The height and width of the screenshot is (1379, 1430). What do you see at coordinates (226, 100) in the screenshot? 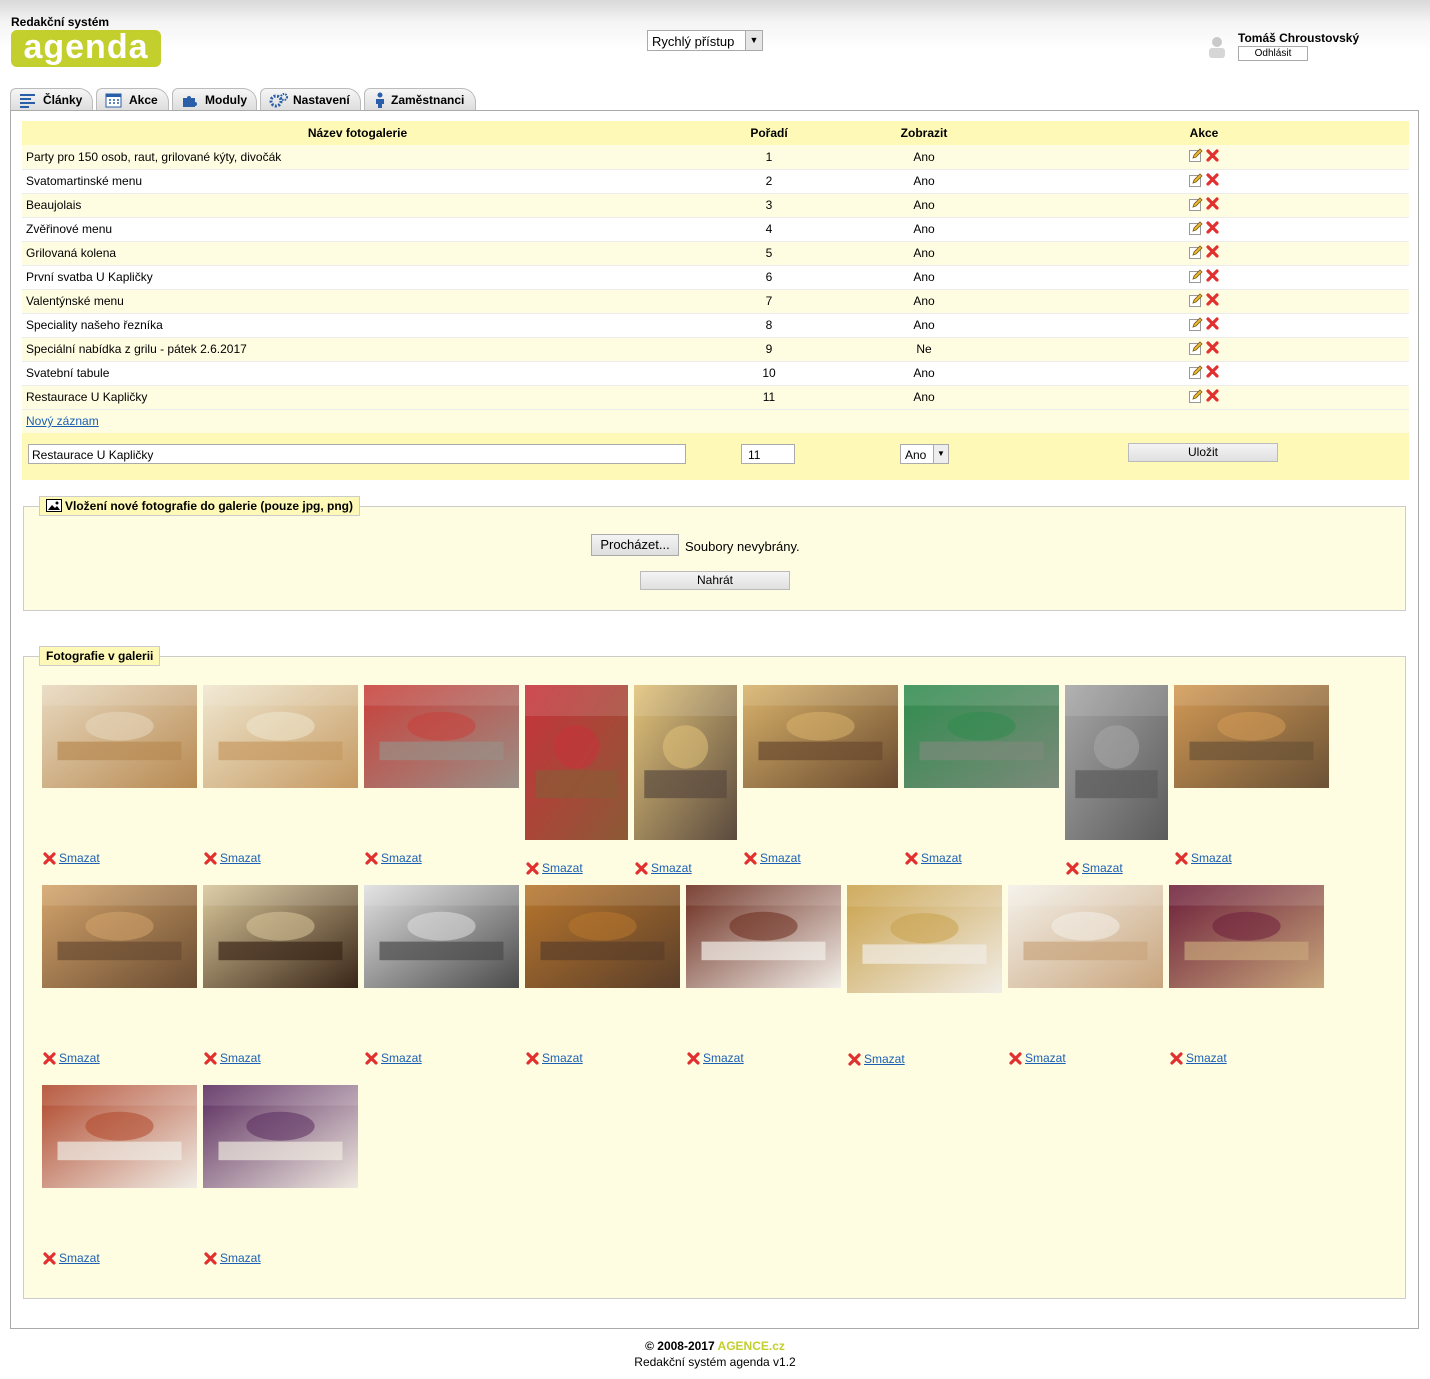
I see `tab-label: Moduly` at bounding box center [226, 100].